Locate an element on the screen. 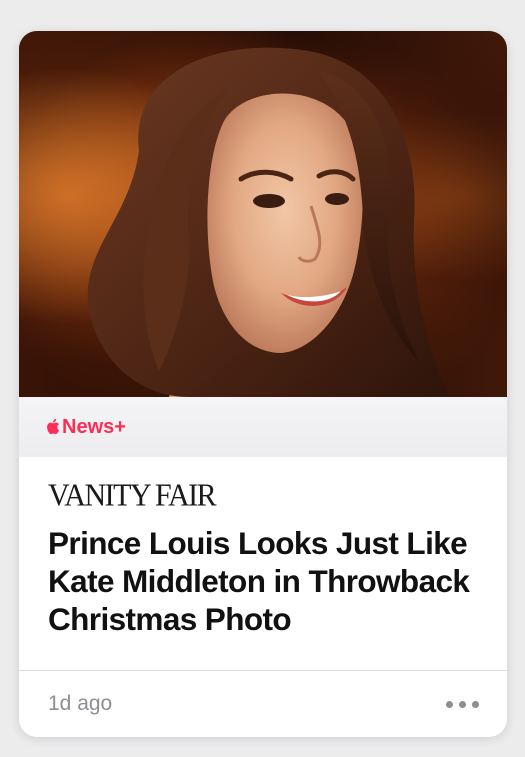 Image resolution: width=525 pixels, height=757 pixels. news-plus-label-bar: News+ is located at coordinates (263, 427).